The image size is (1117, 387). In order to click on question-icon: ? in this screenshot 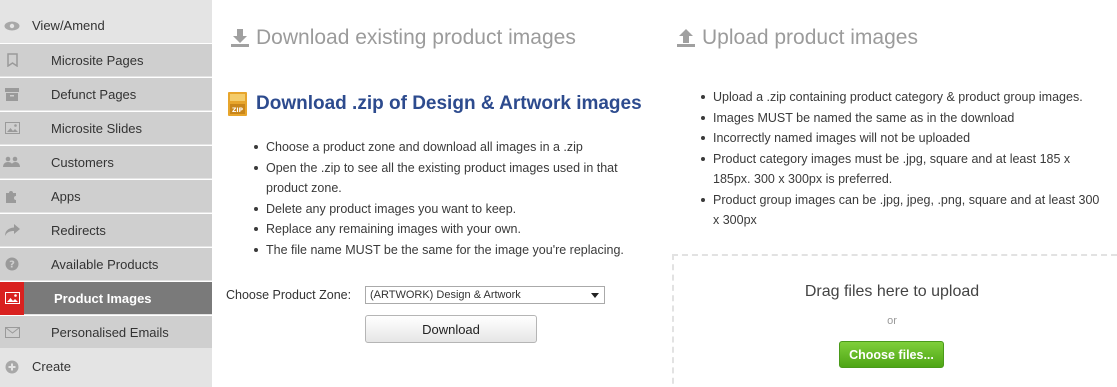, I will do `click(12, 264)`.